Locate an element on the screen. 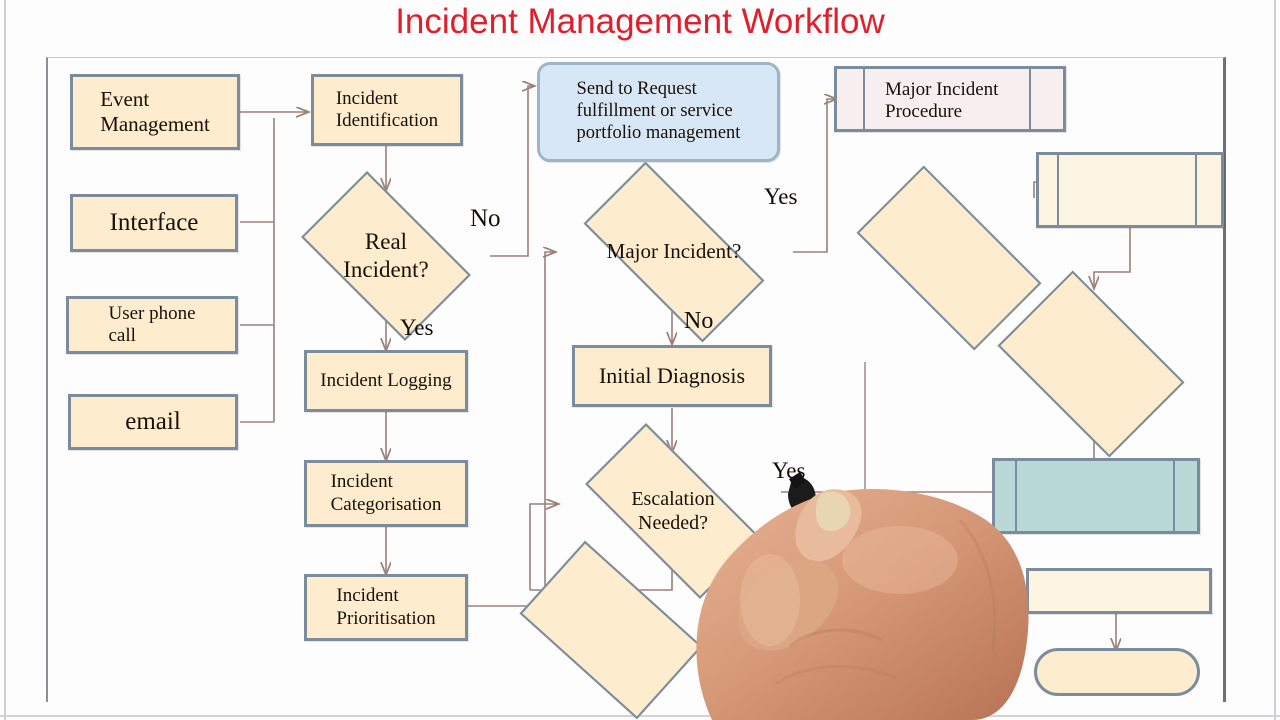 This screenshot has width=1280, height=720. node-interface: Interface is located at coordinates (154, 223).